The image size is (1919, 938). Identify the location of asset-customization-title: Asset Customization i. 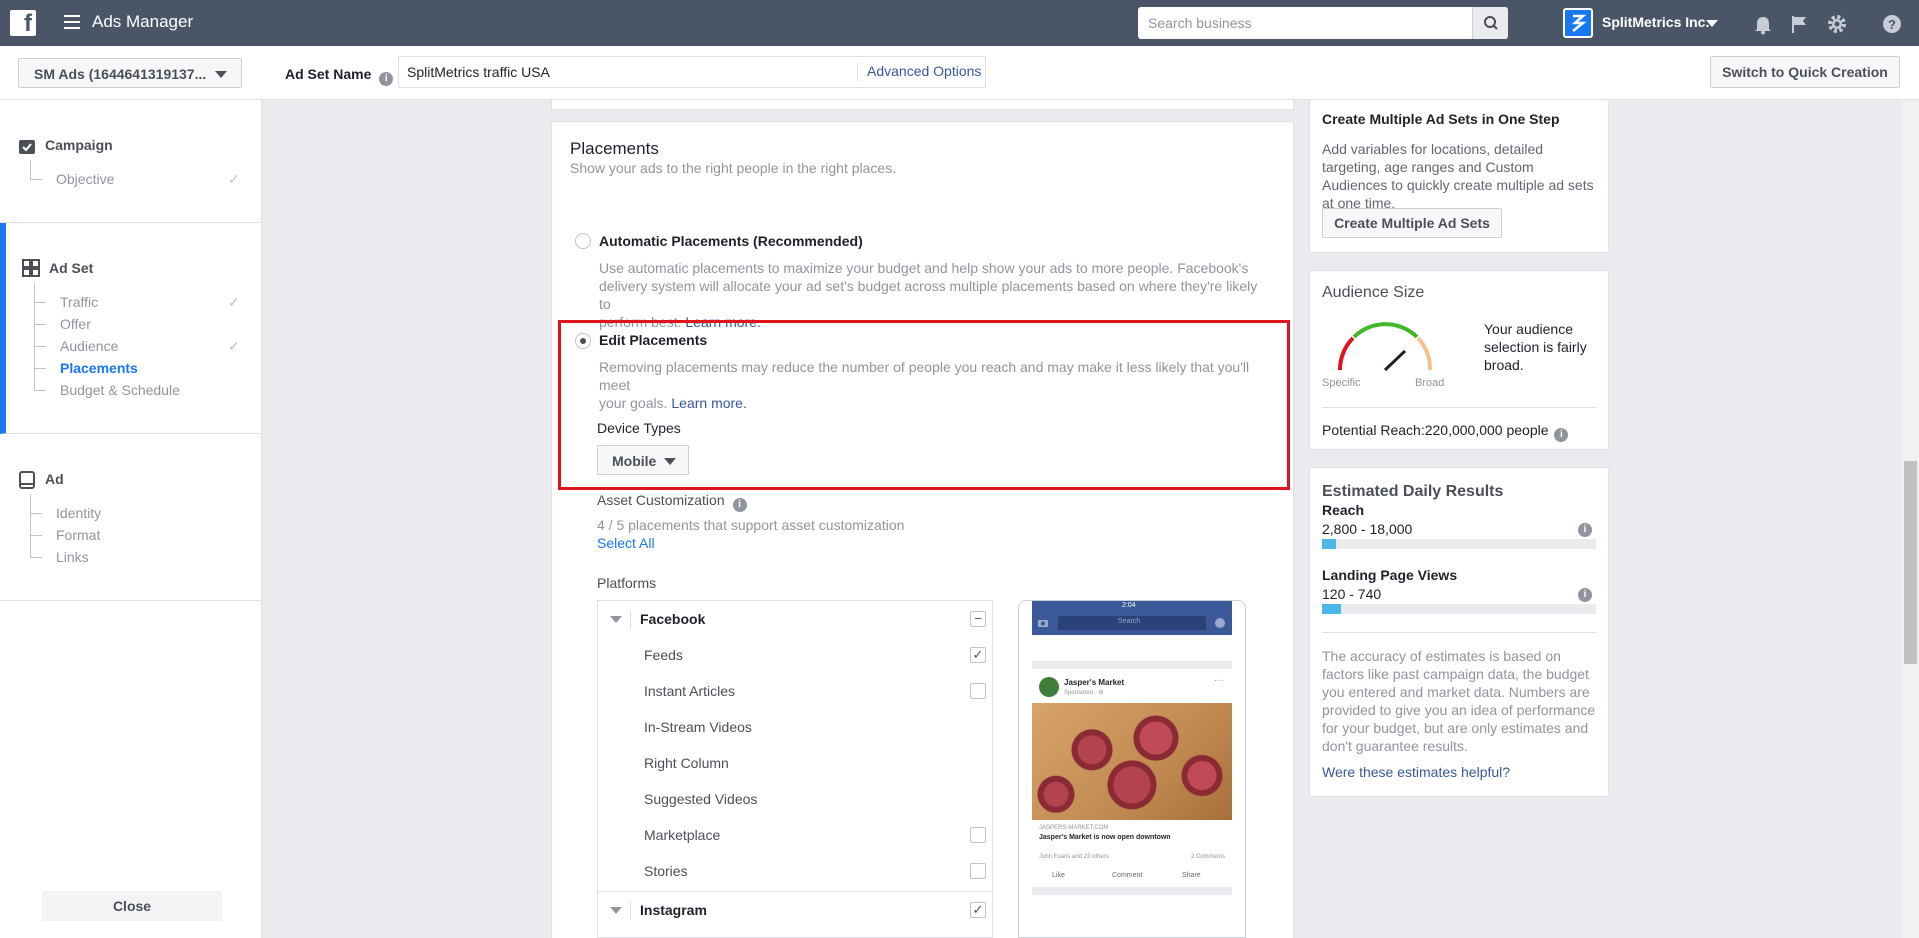
(672, 502).